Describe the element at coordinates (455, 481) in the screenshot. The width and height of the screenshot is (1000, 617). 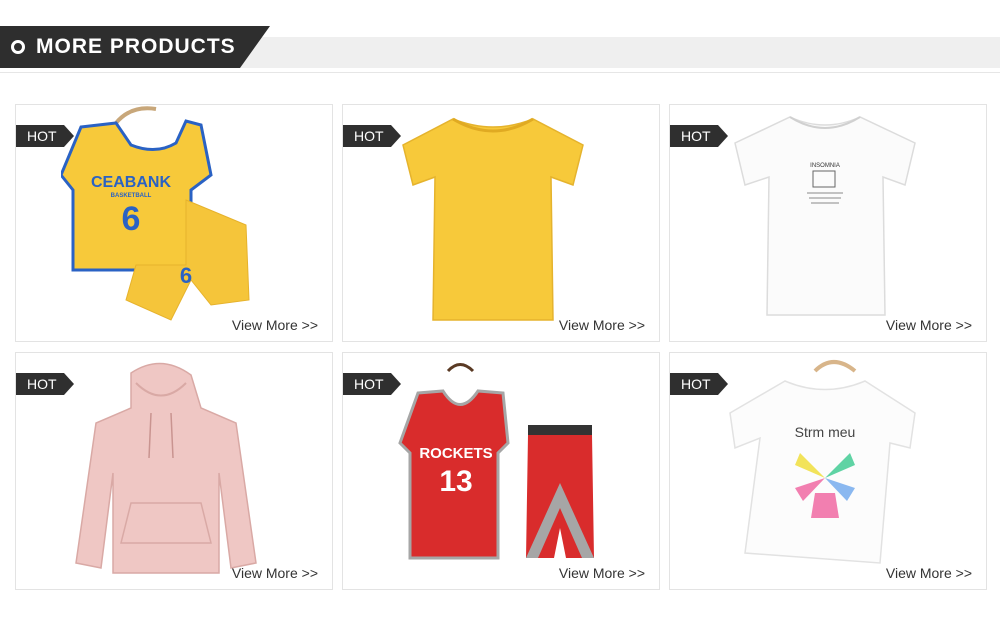
I see `svg-text: 13` at that location.